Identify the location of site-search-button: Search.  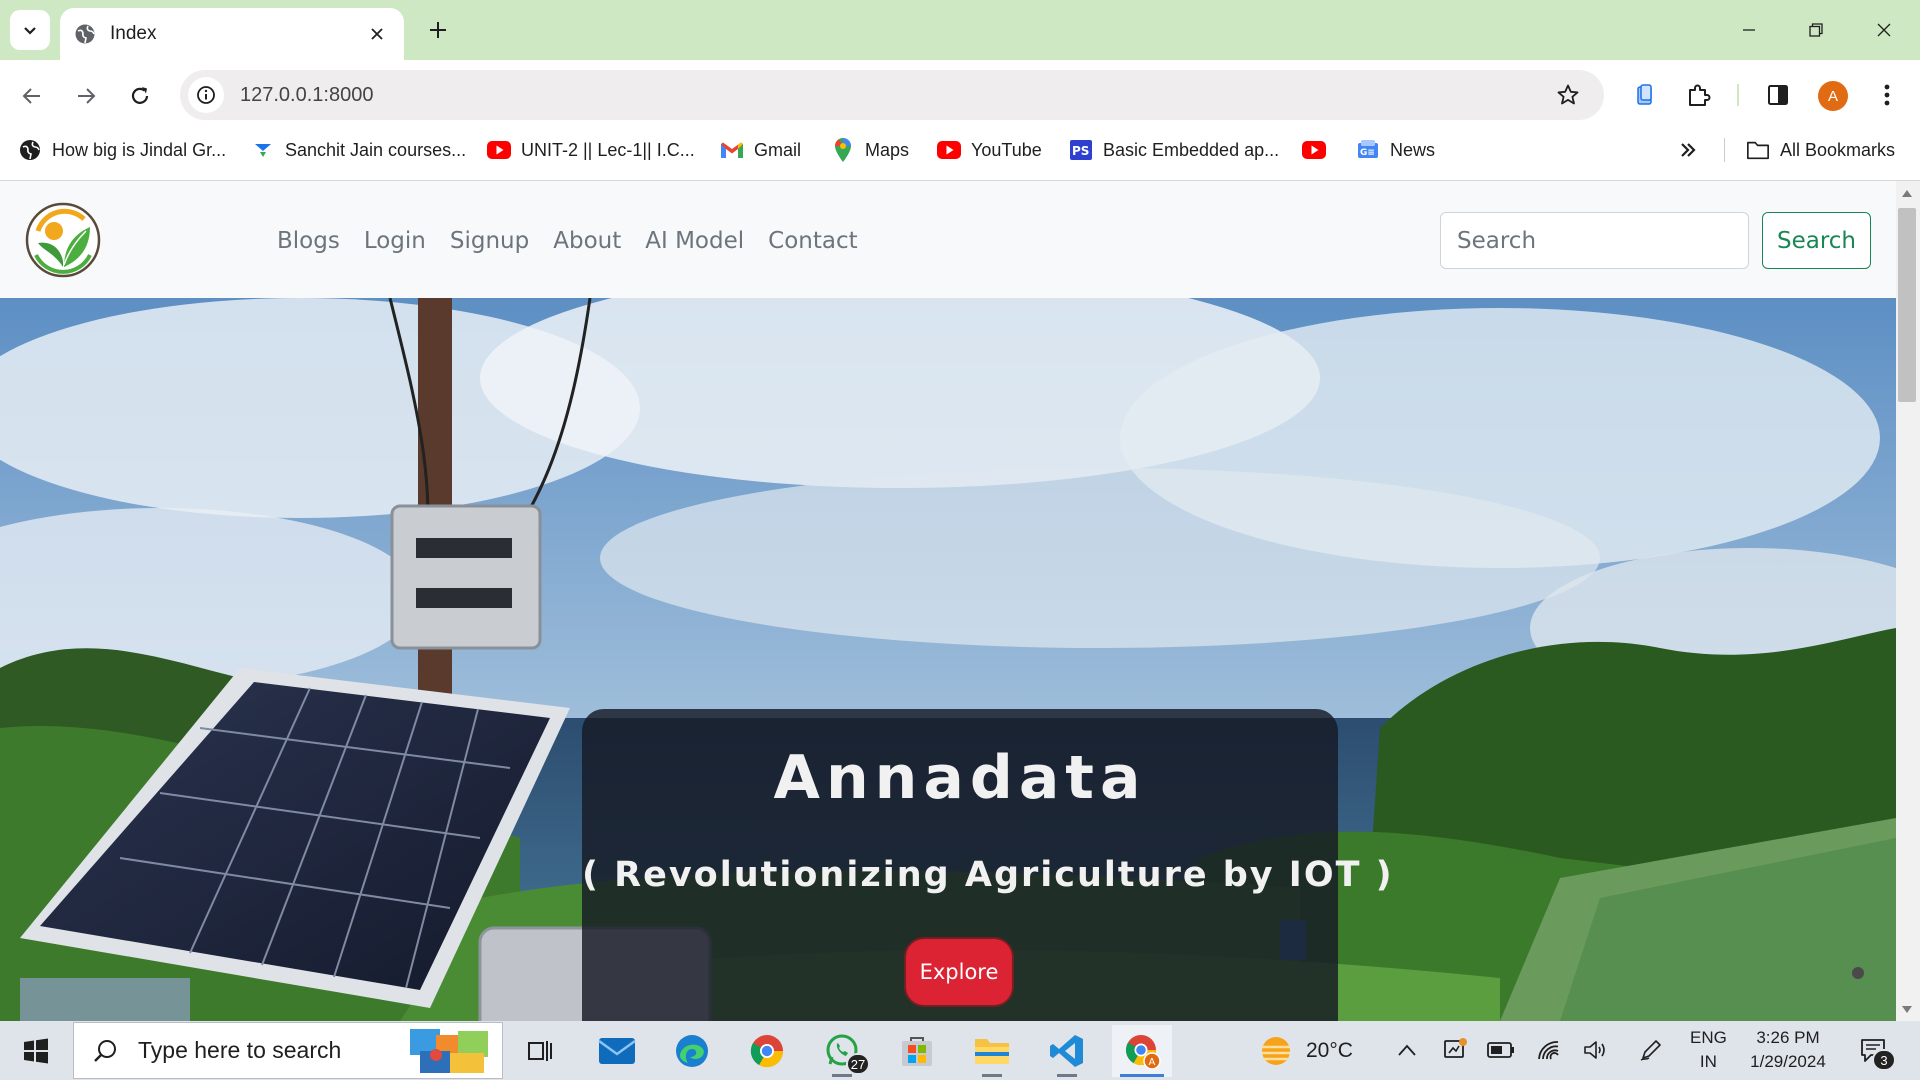
(1816, 240).